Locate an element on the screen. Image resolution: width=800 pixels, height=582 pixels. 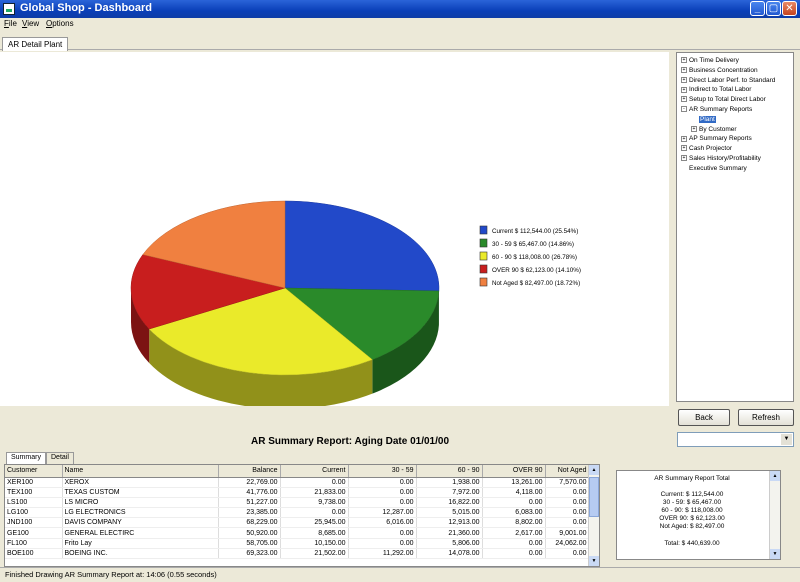
tab-summary: Summary is located at coordinates (26, 458).